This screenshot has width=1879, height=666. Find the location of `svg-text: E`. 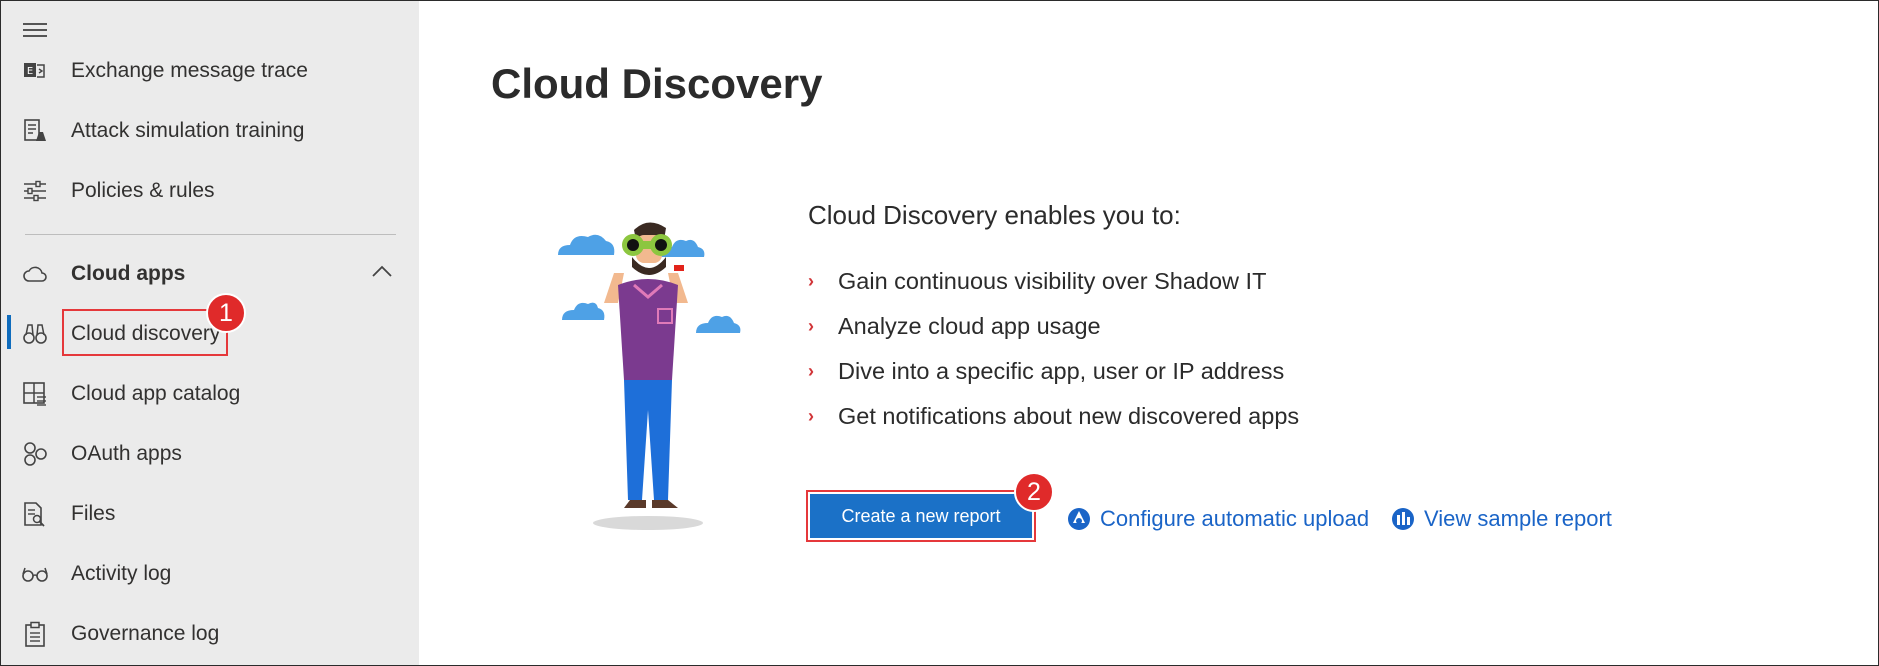

svg-text: E is located at coordinates (30, 71).